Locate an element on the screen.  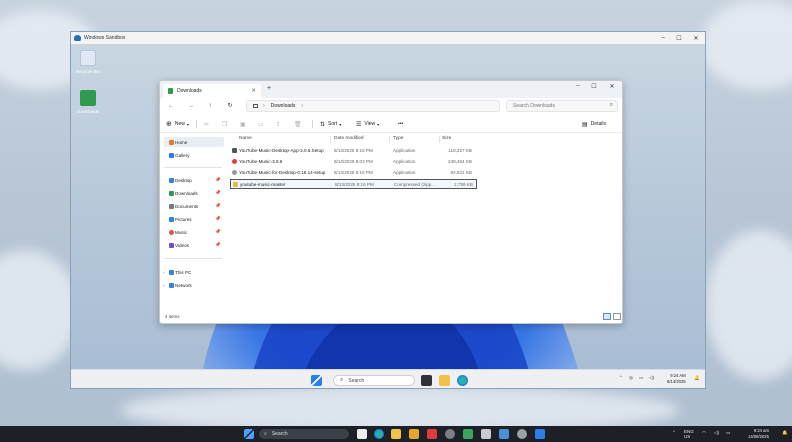
sidebar-item-pictures: Pictures 📌 is located at coordinates (194, 219).